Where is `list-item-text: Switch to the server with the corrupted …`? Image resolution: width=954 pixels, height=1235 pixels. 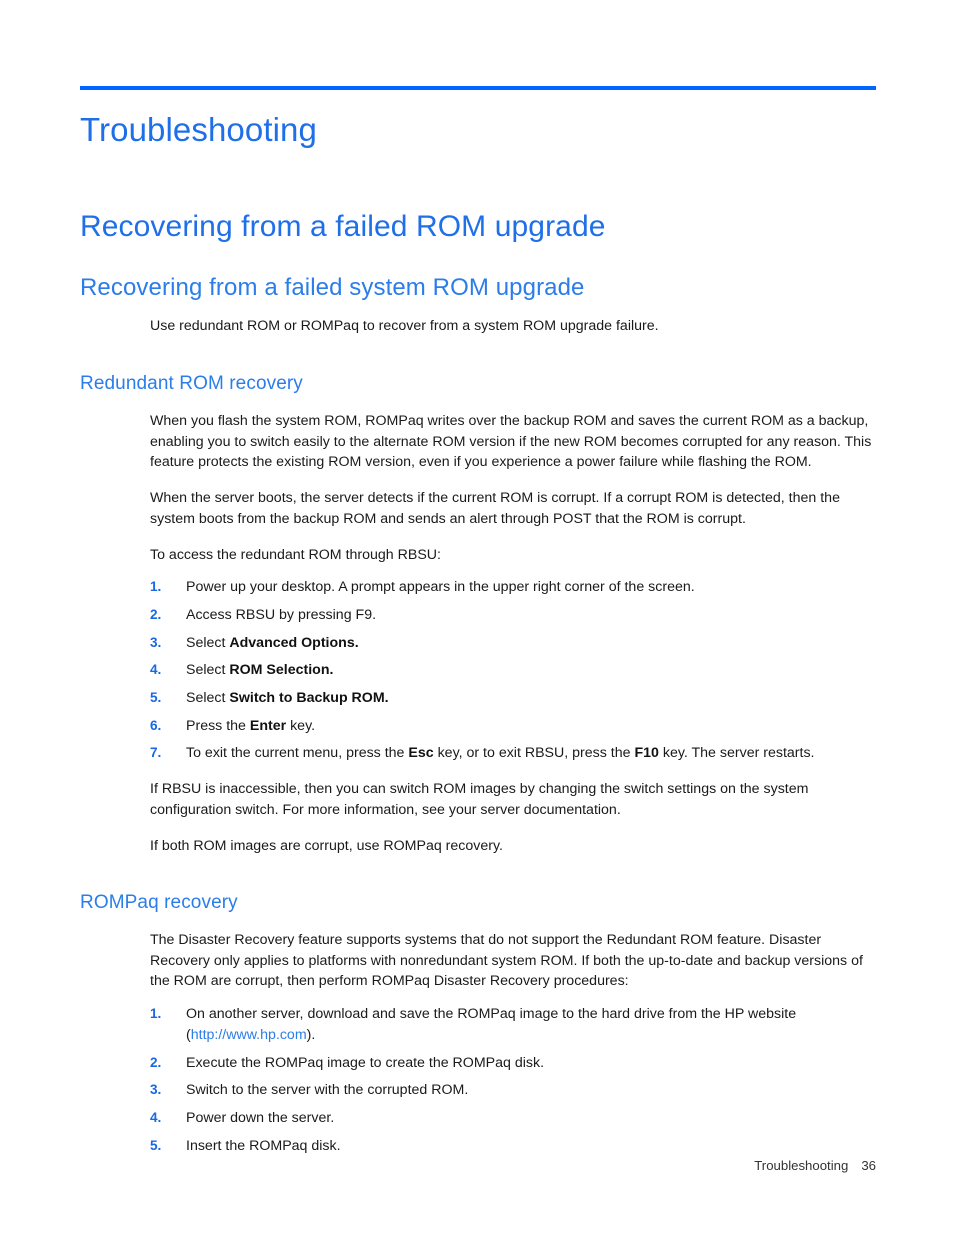 list-item-text: Switch to the server with the corrupted … is located at coordinates (327, 1090).